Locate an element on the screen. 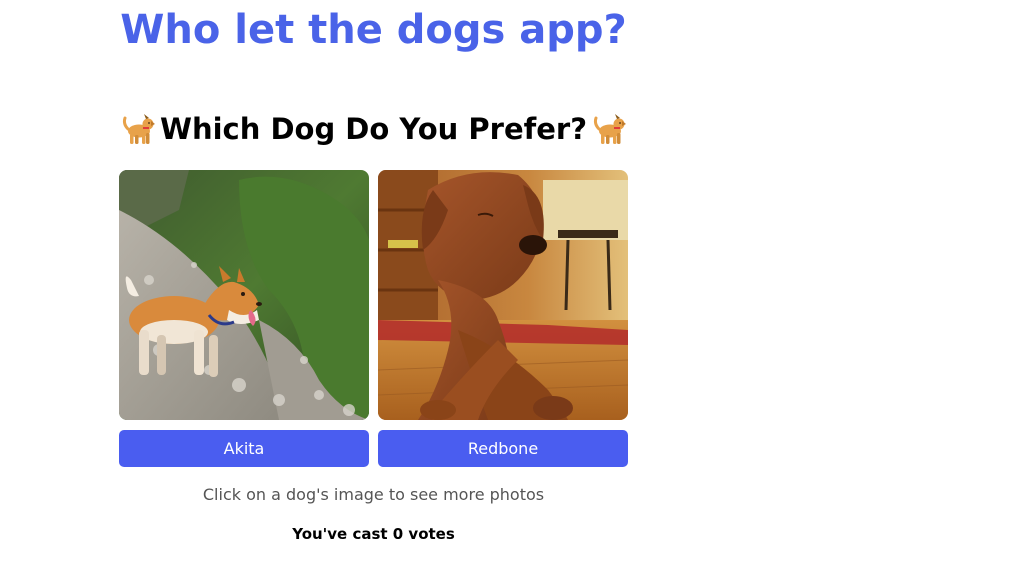 The width and height of the screenshot is (1035, 582). vote-akita-button: Akita is located at coordinates (244, 448).